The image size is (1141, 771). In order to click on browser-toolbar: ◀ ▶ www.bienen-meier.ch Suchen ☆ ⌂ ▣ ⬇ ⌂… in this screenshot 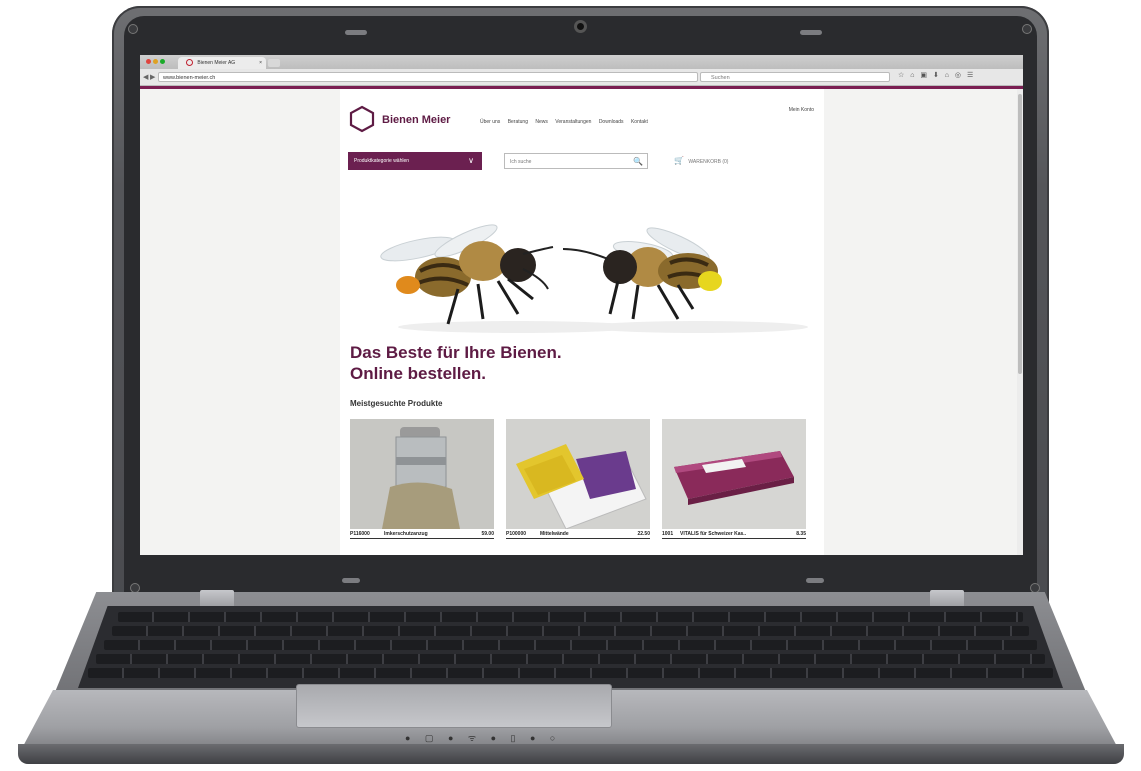, I will do `click(581, 77)`.